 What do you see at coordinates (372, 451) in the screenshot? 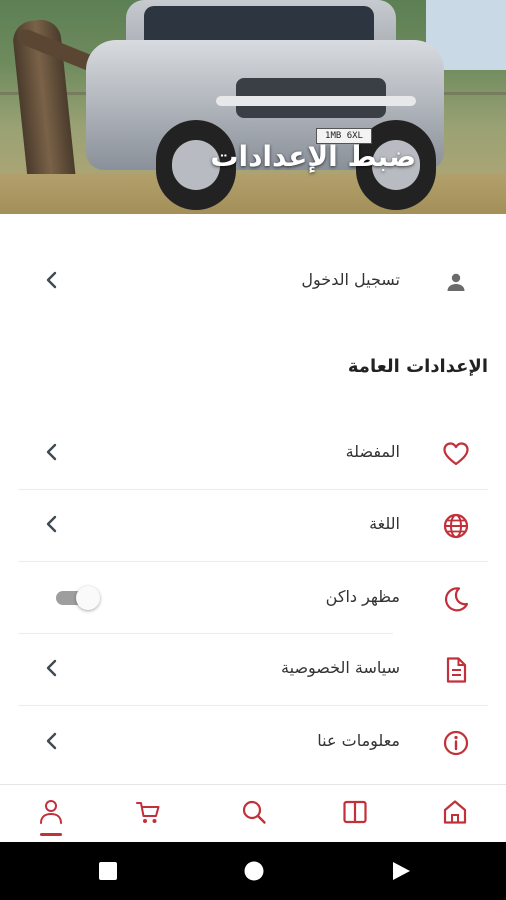
I see `settings-item-label: المفضلة` at bounding box center [372, 451].